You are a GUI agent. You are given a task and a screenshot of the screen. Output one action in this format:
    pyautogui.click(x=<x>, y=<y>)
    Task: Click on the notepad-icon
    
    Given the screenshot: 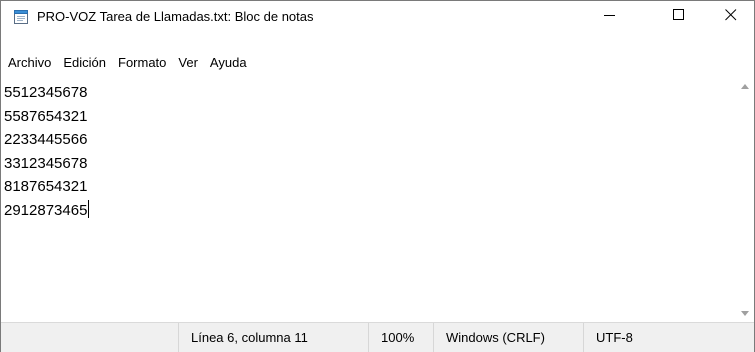 What is the action you would take?
    pyautogui.click(x=21, y=17)
    